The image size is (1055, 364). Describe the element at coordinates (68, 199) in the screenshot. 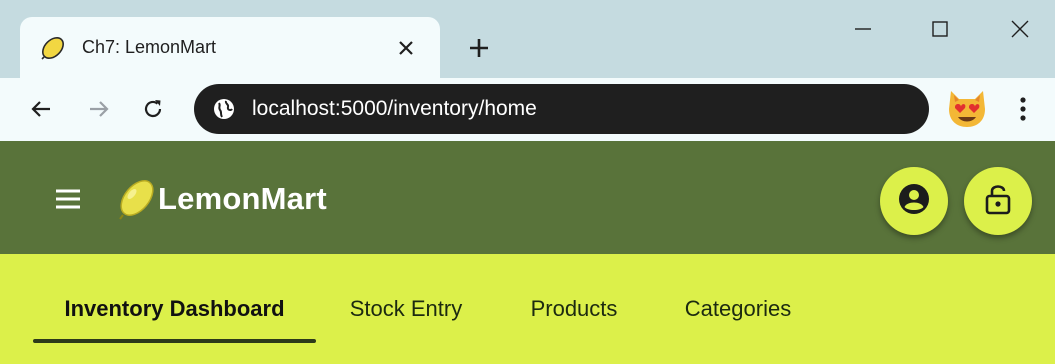

I see `hamburger-icon` at that location.